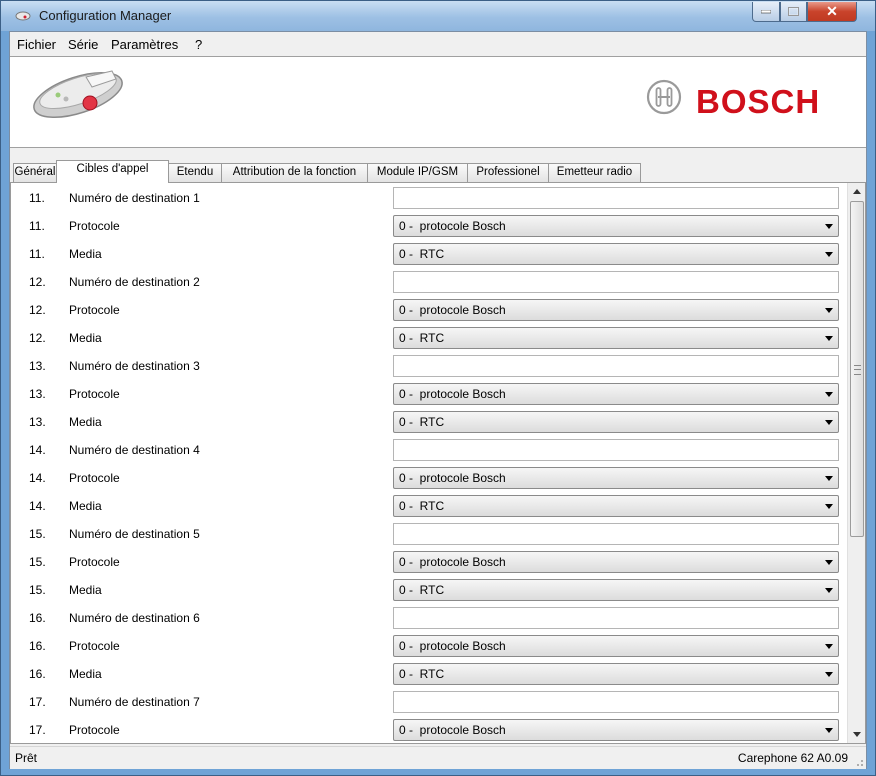 The width and height of the screenshot is (876, 776). Describe the element at coordinates (83, 44) in the screenshot. I see `menu-serie: Série` at that location.